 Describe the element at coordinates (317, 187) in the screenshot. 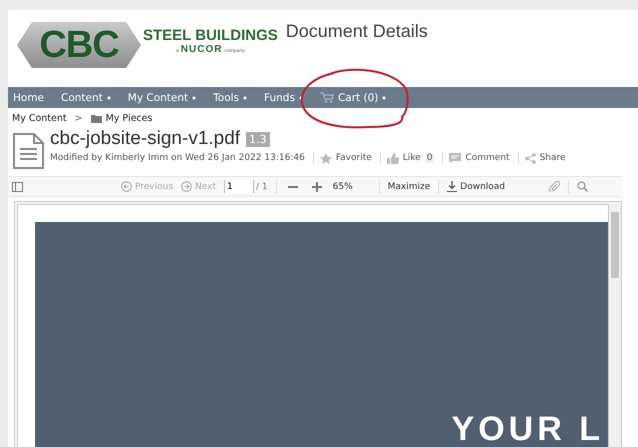

I see `zoom-in-icon` at that location.